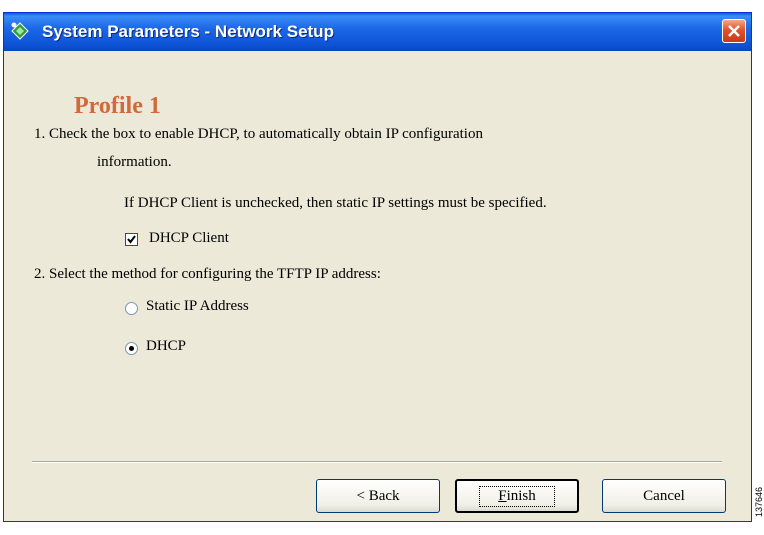  What do you see at coordinates (134, 162) in the screenshot?
I see `step1-instruction-continued: information.` at bounding box center [134, 162].